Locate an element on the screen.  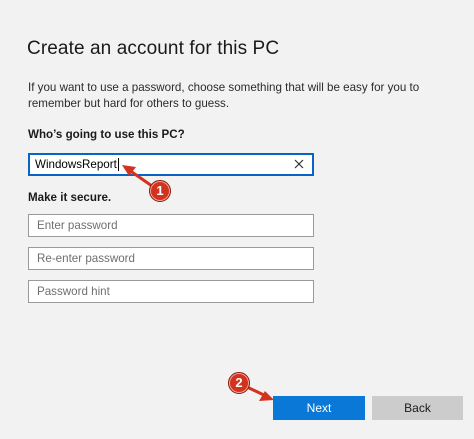
annotation-badge-2: 2 is located at coordinates (239, 383).